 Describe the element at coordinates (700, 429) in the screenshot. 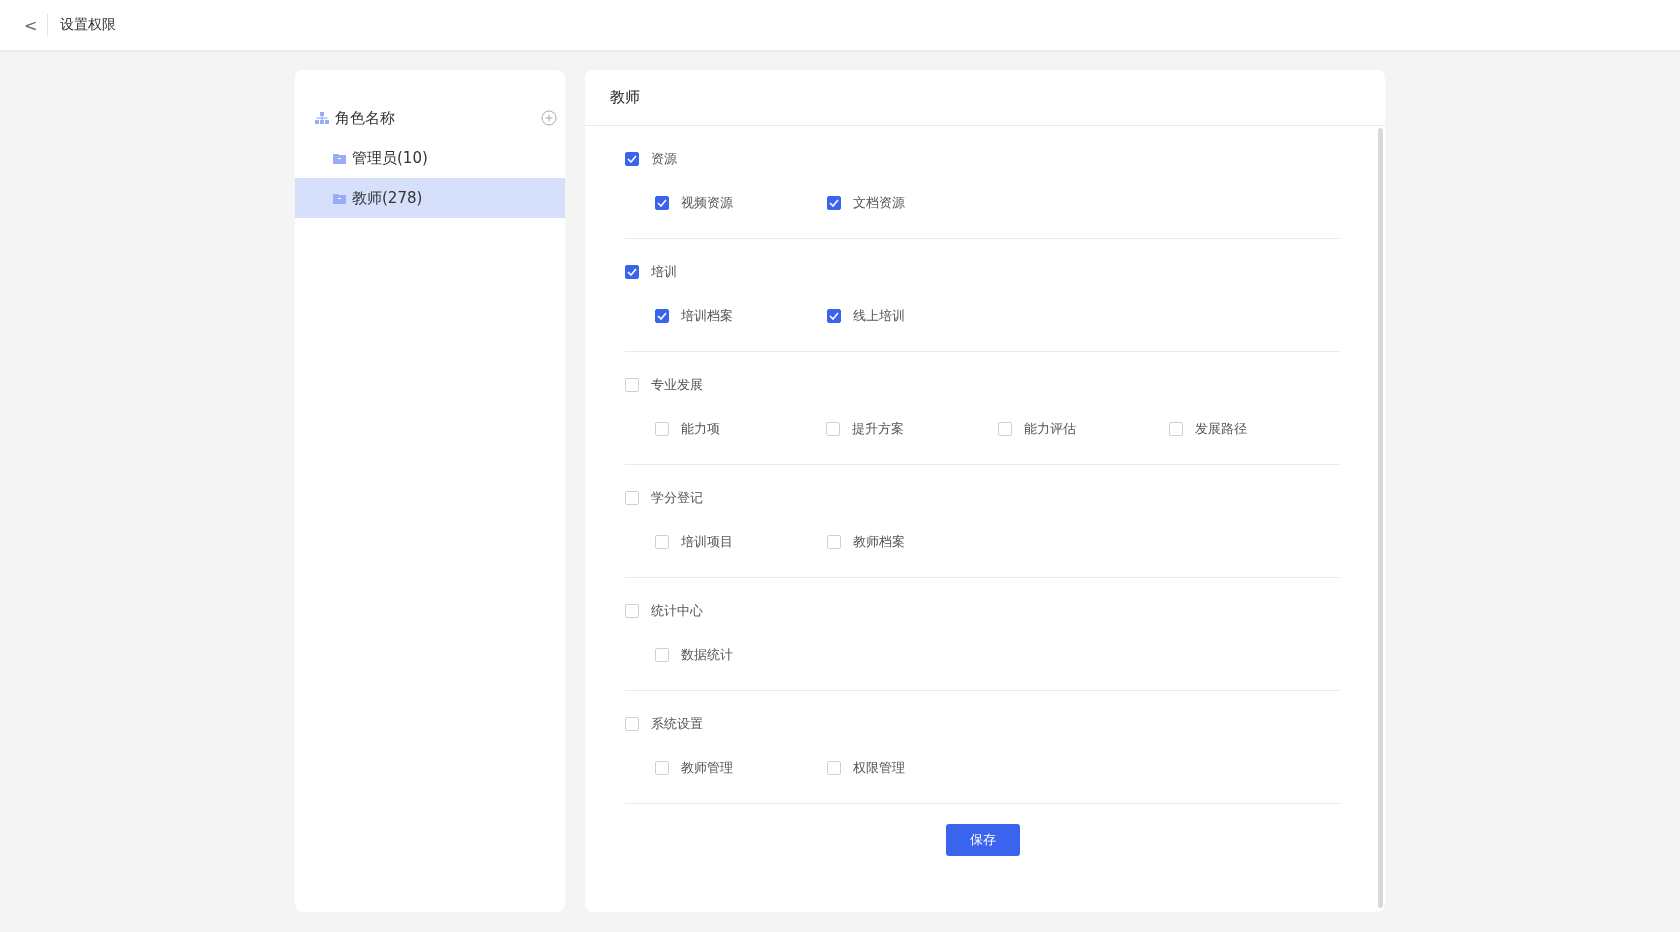

I see `checkbox-label: 能力项` at that location.